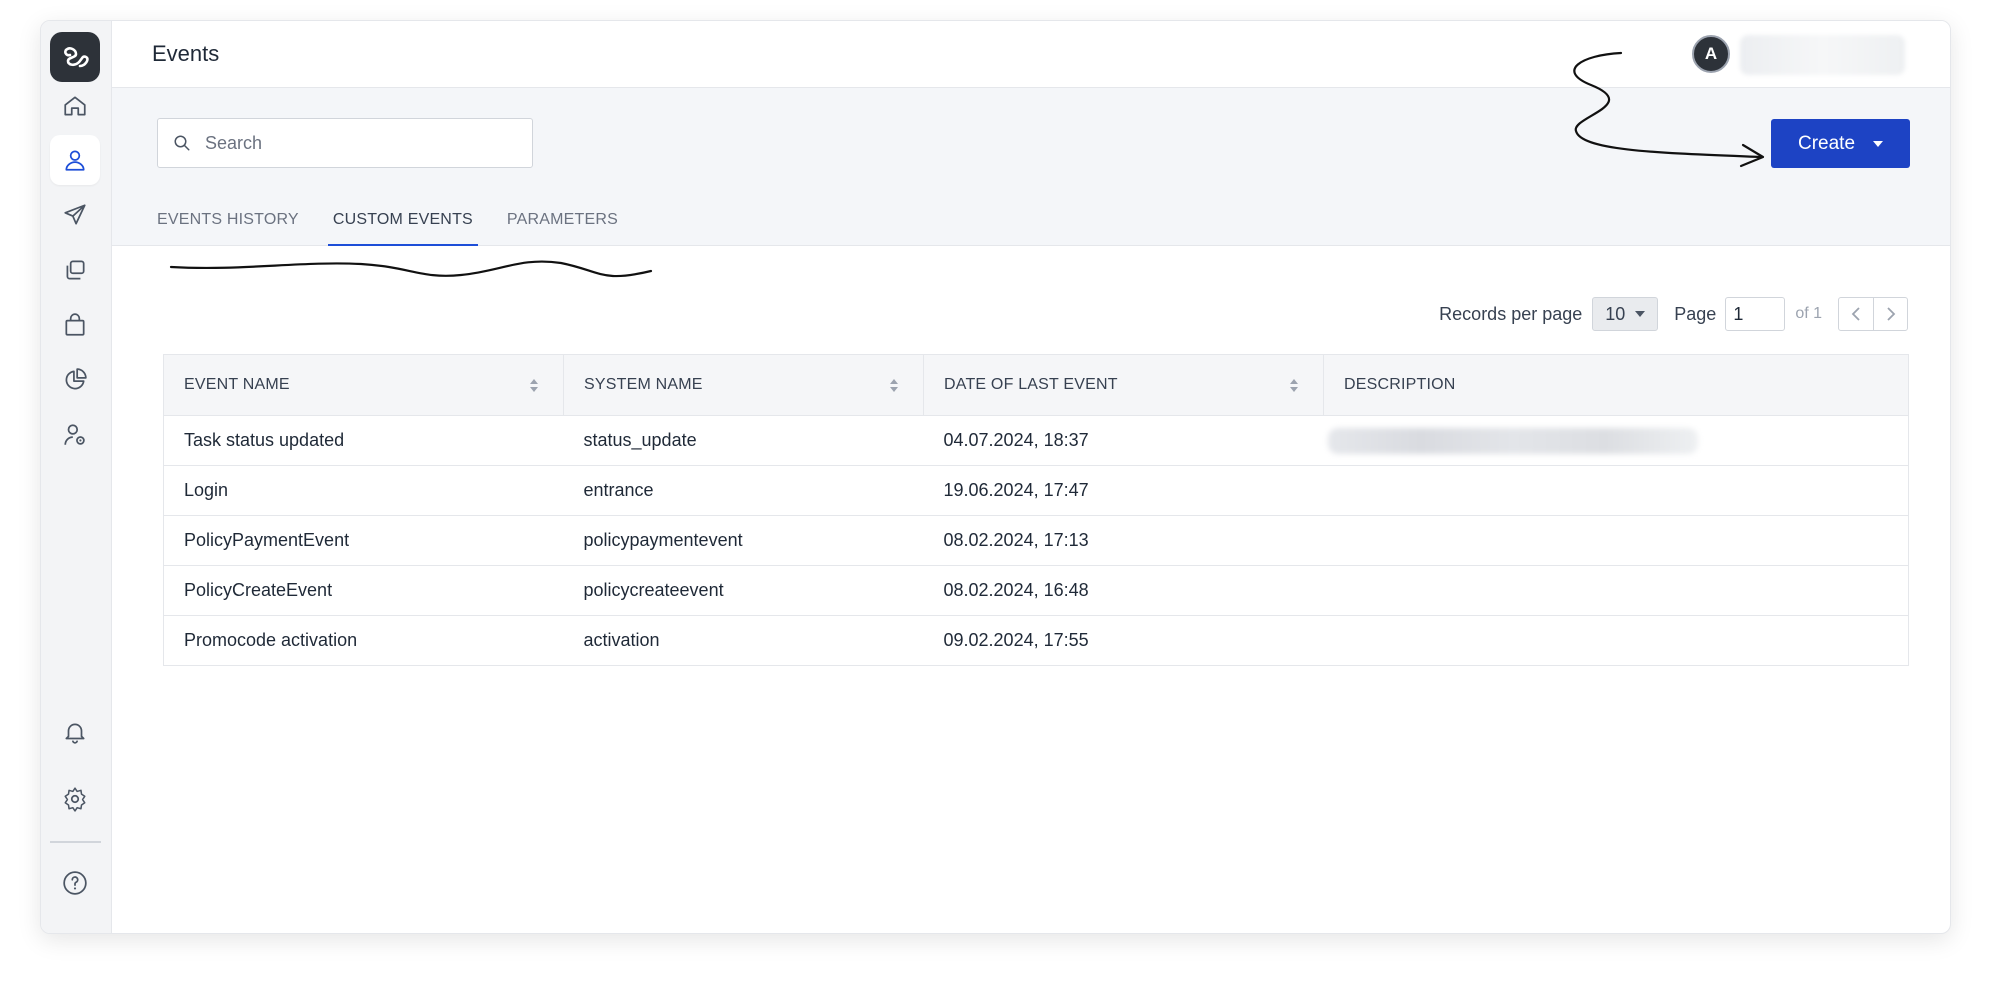  Describe the element at coordinates (363, 640) in the screenshot. I see `event-name-cell: Promocode activation` at that location.